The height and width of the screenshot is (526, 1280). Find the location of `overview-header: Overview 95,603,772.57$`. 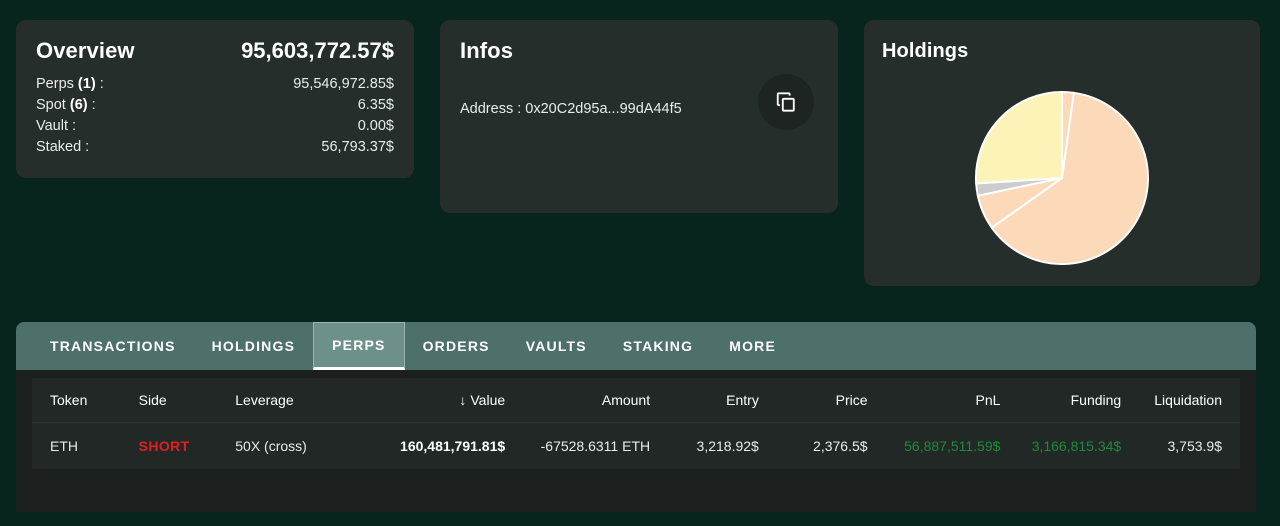

overview-header: Overview 95,603,772.57$ is located at coordinates (215, 42).